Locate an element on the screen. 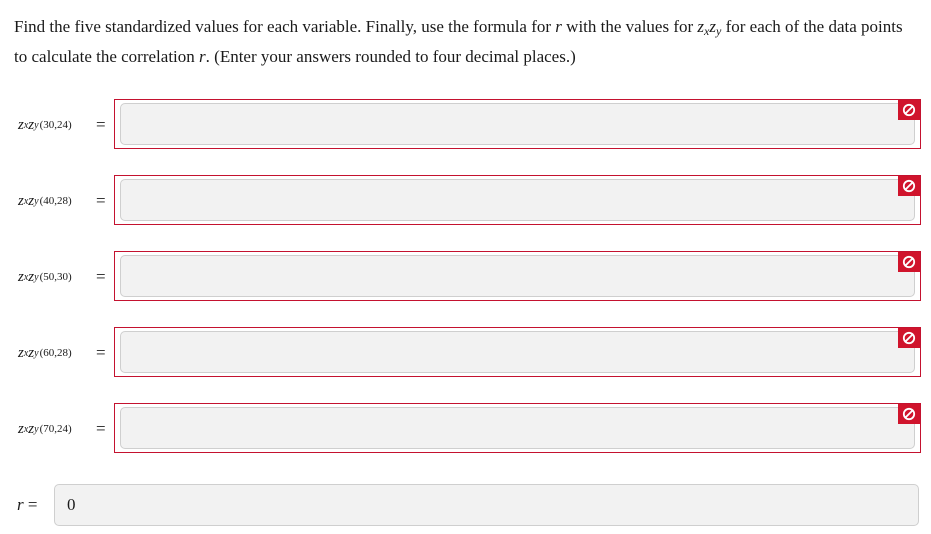  r-answer-row: r = is located at coordinates (465, 505).